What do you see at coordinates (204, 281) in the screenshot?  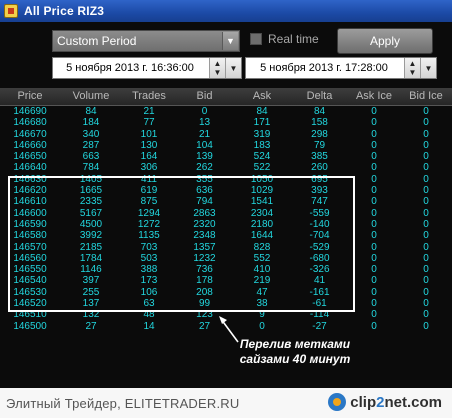 I see `cell-bid: 178` at bounding box center [204, 281].